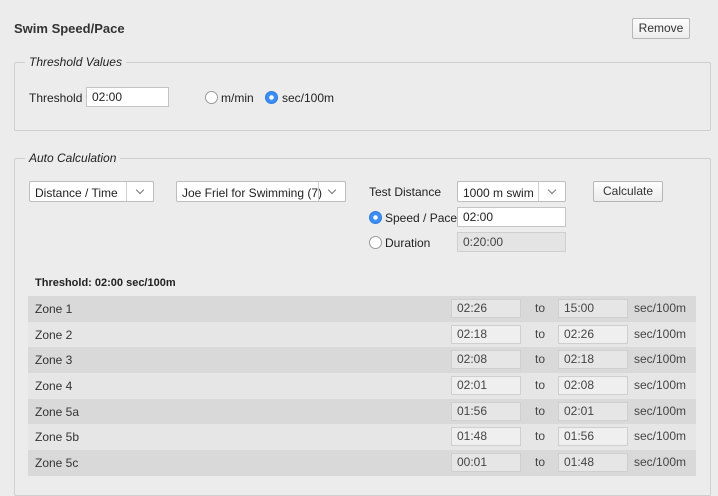 Image resolution: width=718 pixels, height=496 pixels. What do you see at coordinates (593, 463) in the screenshot?
I see `zone-to: 01:48` at bounding box center [593, 463].